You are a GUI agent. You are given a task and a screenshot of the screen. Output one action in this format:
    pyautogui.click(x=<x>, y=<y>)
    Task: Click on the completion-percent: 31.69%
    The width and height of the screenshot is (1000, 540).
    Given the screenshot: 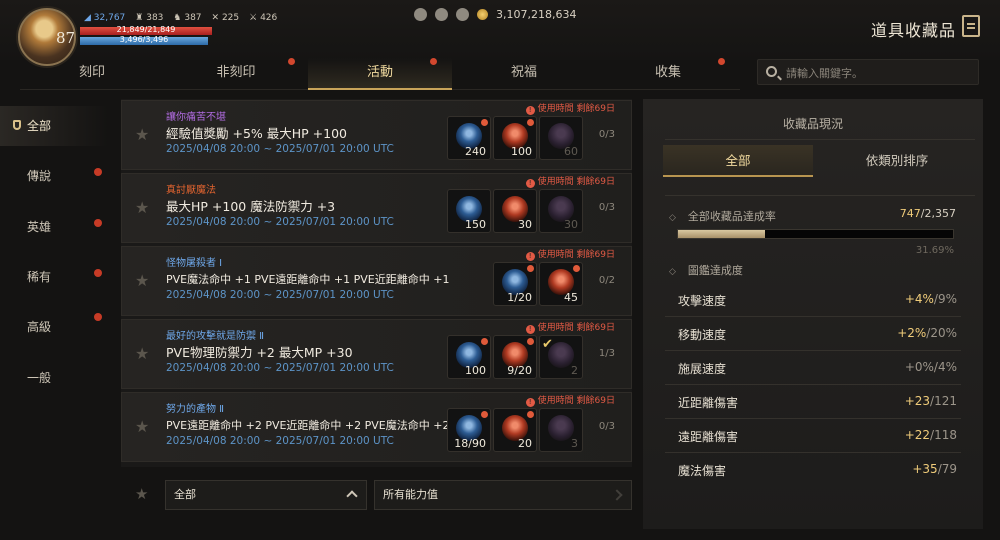 What is the action you would take?
    pyautogui.click(x=934, y=250)
    